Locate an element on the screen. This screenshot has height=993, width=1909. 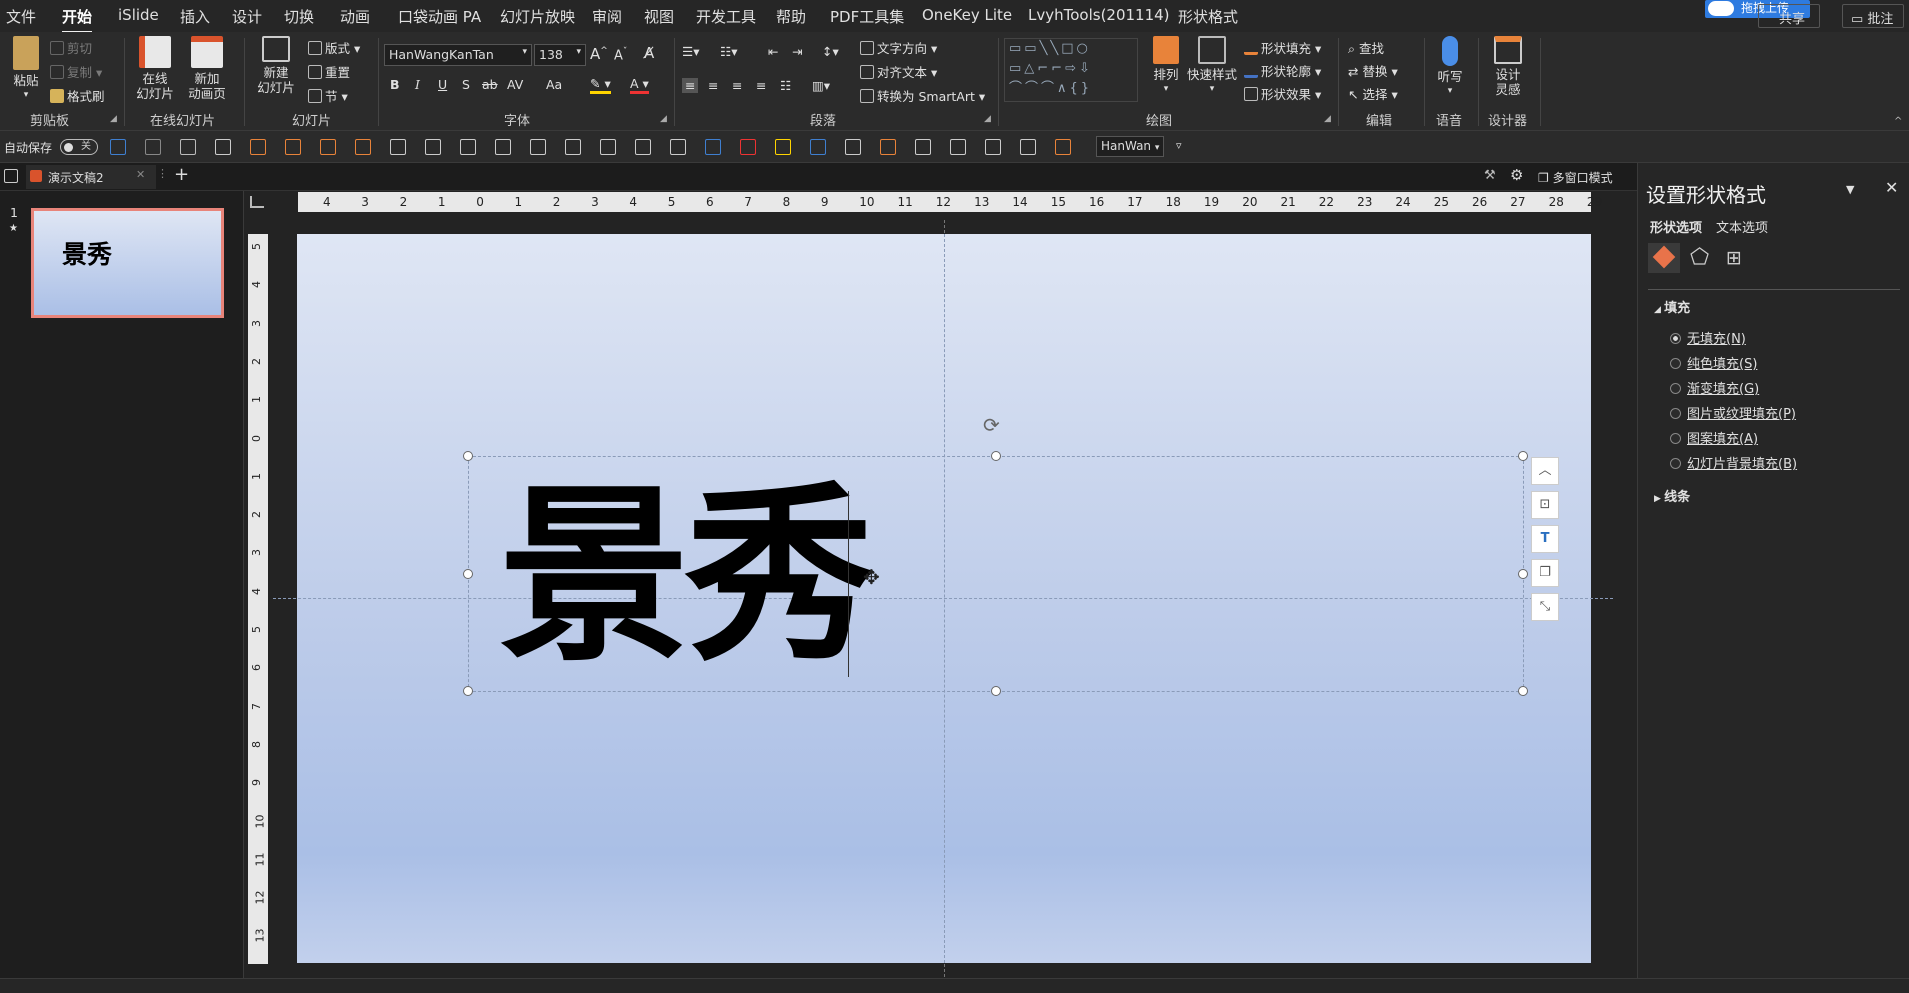
italic-button: I is located at coordinates (417, 84).